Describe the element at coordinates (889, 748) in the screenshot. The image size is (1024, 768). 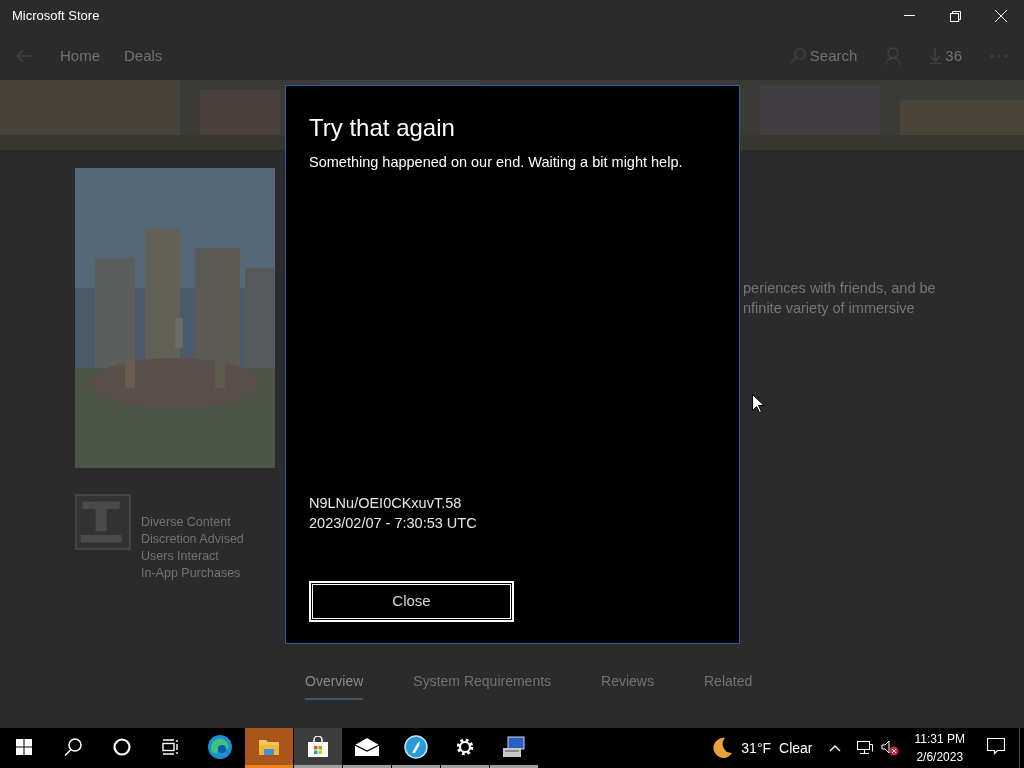
I see `volume-muted-icon` at that location.